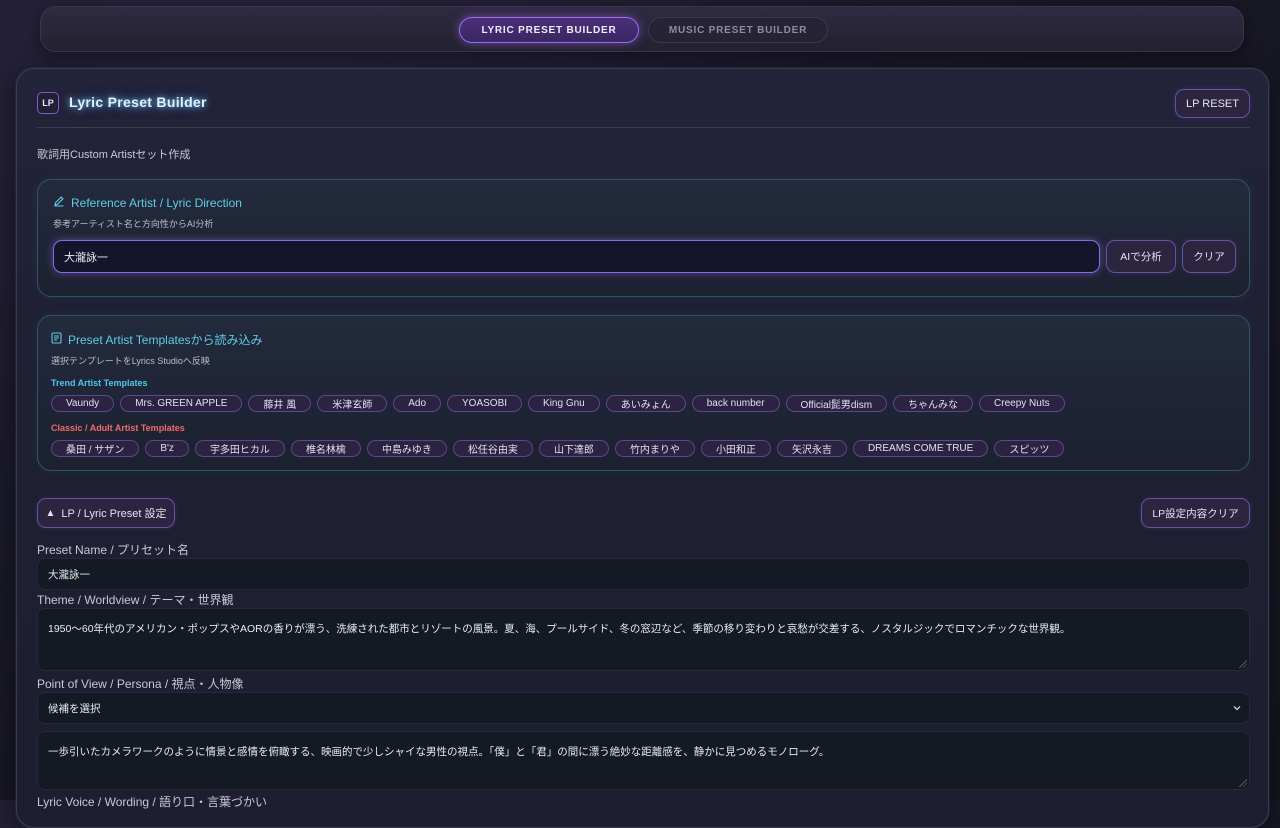 The height and width of the screenshot is (828, 1280). I want to click on template-chip-classic: 椎名林檎, so click(325, 448).